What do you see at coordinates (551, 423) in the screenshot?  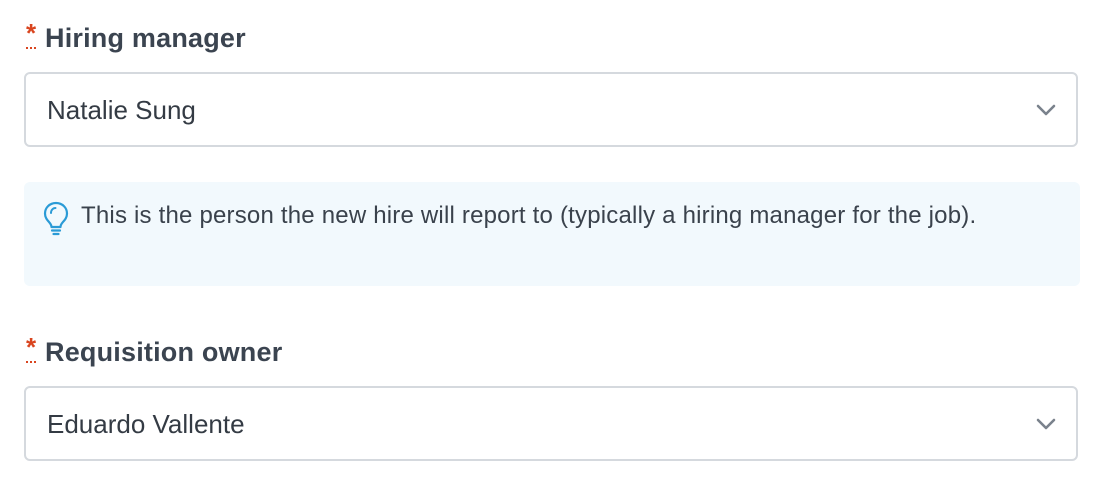 I see `requisition-owner-select: Eduardo Vallente` at bounding box center [551, 423].